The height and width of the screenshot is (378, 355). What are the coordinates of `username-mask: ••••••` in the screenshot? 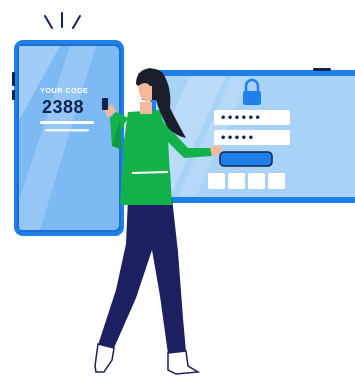 It's located at (240, 118).